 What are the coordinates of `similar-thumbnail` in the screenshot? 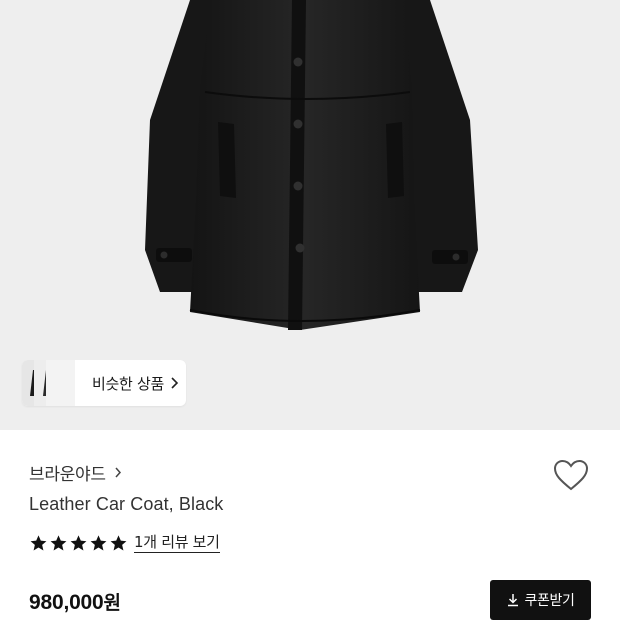 It's located at (61, 383).